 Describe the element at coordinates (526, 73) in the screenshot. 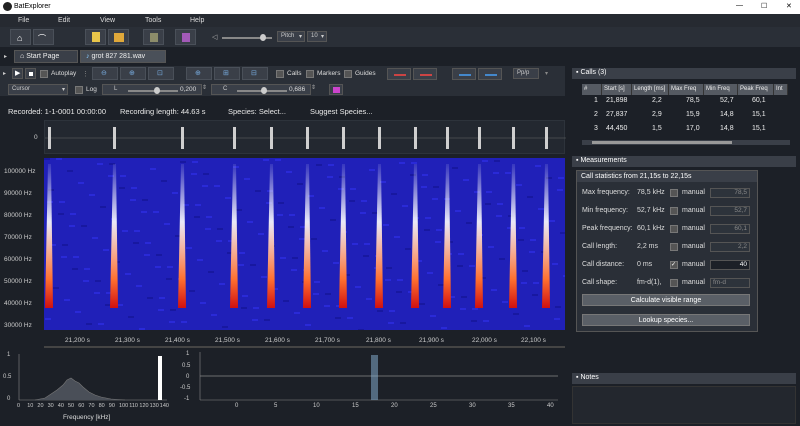

I see `pplp-button: Pp/p` at that location.